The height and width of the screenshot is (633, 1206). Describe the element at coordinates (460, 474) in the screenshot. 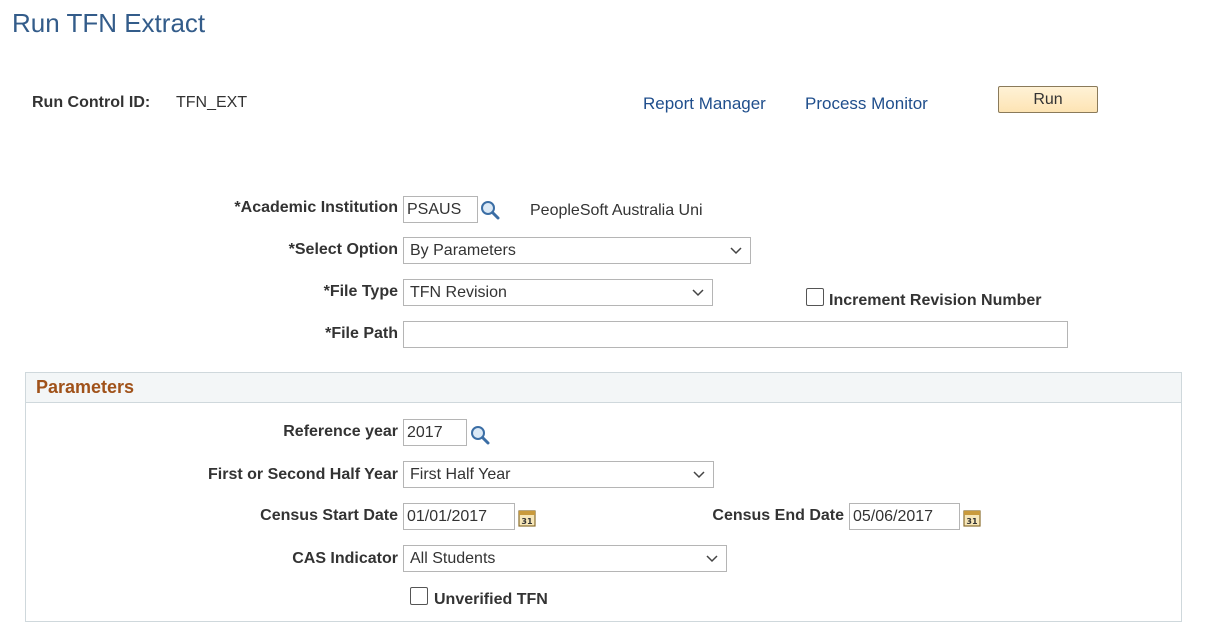

I see `half-year-value: First Half Year` at that location.